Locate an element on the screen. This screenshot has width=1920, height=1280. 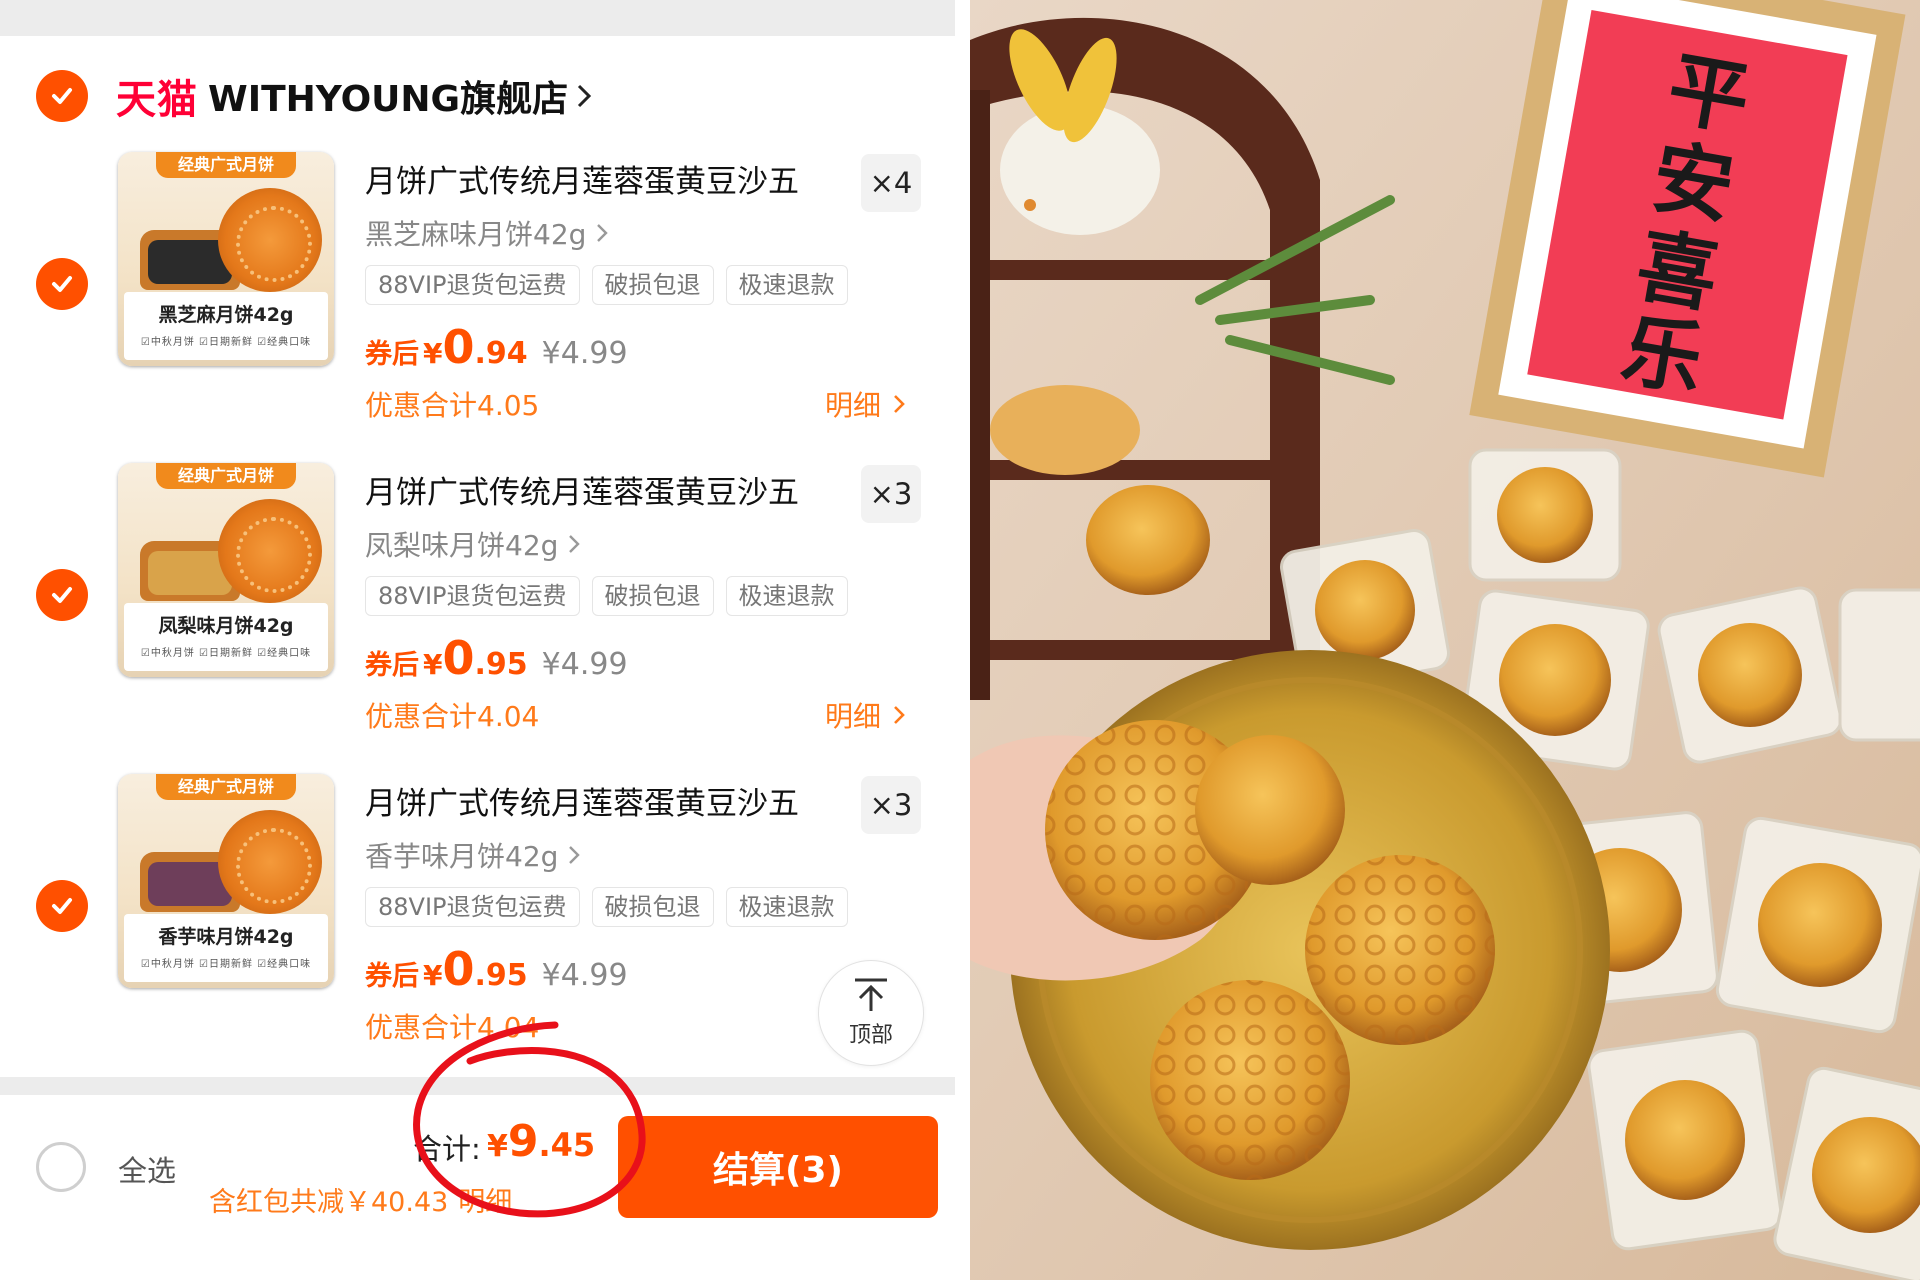
saving-total: 优惠合计4.05 is located at coordinates (452, 405).